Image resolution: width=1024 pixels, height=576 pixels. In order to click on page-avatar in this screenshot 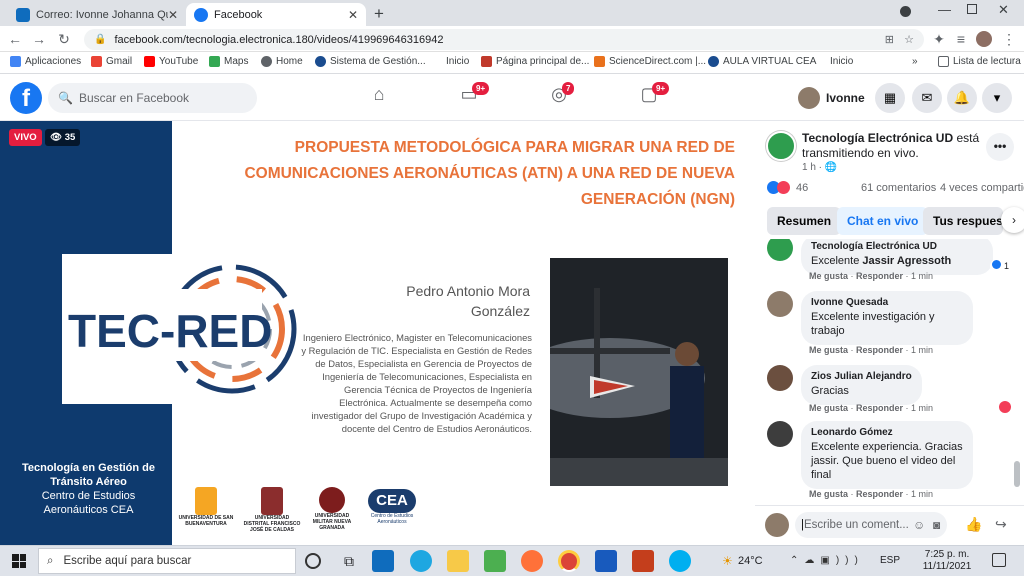, I will do `click(781, 146)`.